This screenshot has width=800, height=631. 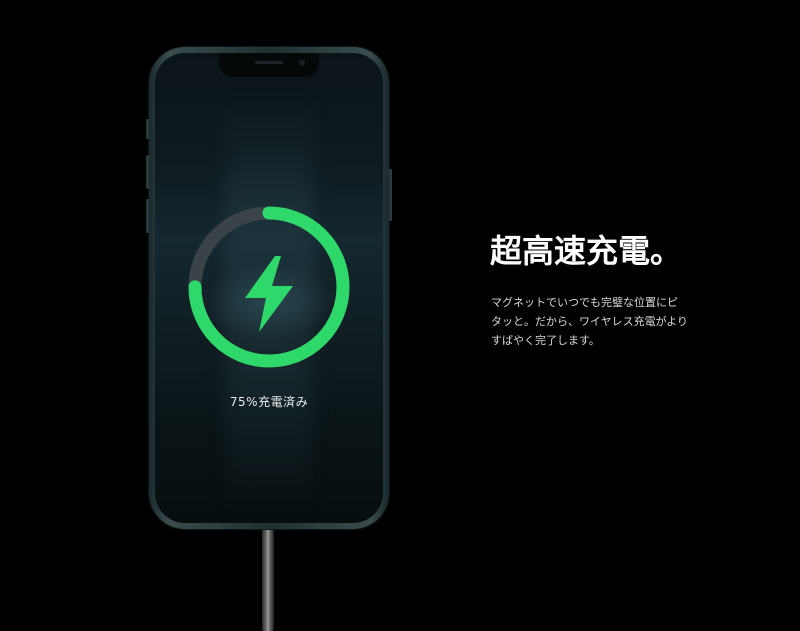 I want to click on charge-status-label: 75%充電済み, so click(x=269, y=402).